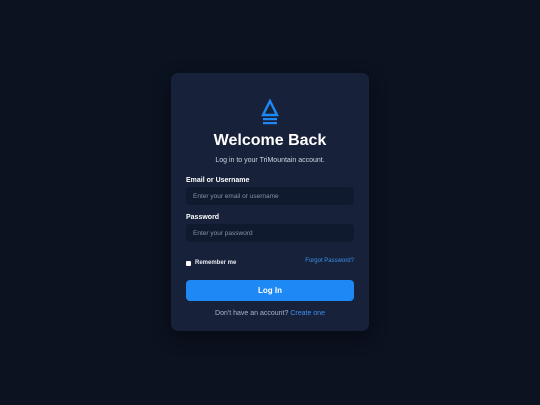  What do you see at coordinates (329, 261) in the screenshot?
I see `forgot-password-link: Forgot Password?` at bounding box center [329, 261].